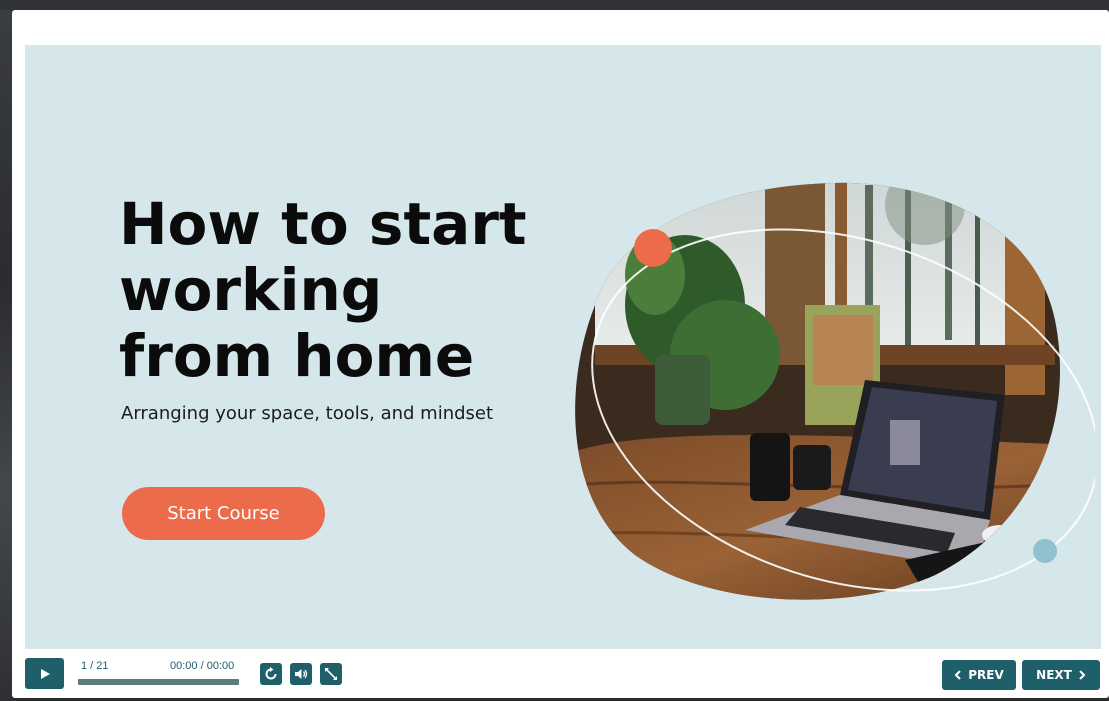 The image size is (1109, 701). I want to click on blue-dot, so click(1045, 551).